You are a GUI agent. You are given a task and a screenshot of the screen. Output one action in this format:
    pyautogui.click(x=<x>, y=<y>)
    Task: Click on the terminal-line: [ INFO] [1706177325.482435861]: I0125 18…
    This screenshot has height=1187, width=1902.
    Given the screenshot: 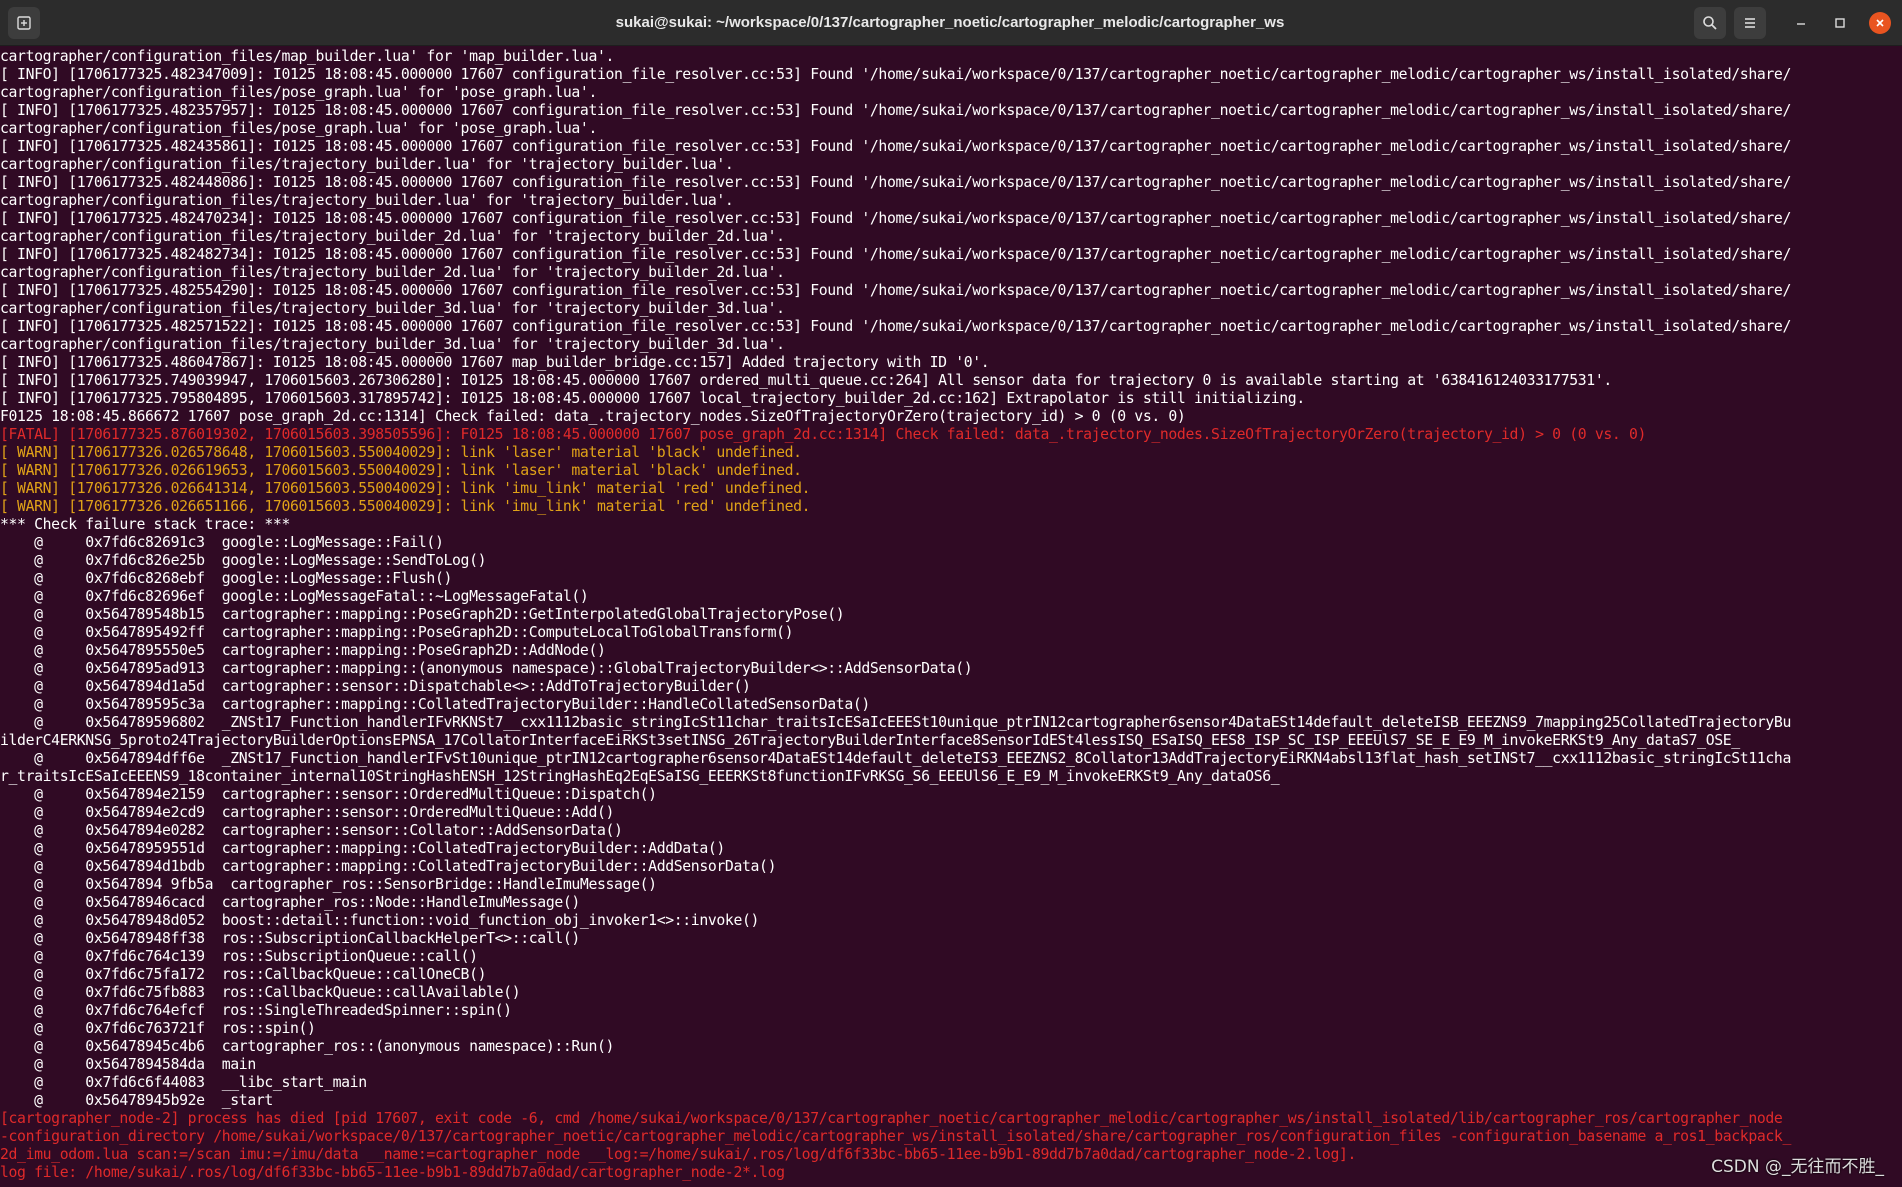 What is the action you would take?
    pyautogui.click(x=895, y=146)
    